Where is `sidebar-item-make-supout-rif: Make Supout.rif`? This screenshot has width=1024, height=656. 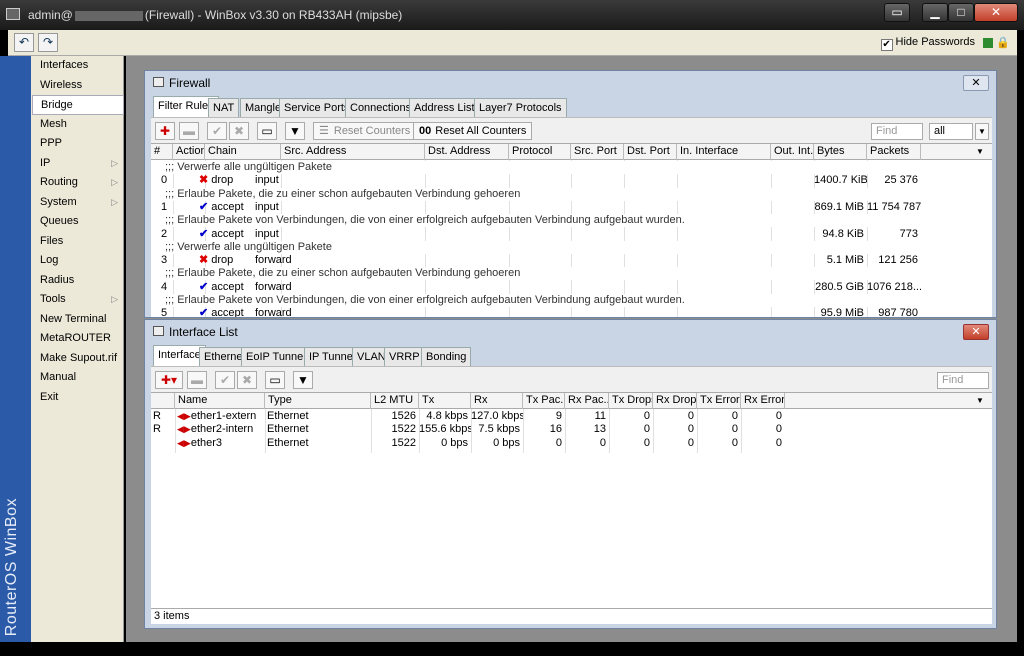
sidebar-item-make-supout-rif: Make Supout.rif is located at coordinates (78, 359).